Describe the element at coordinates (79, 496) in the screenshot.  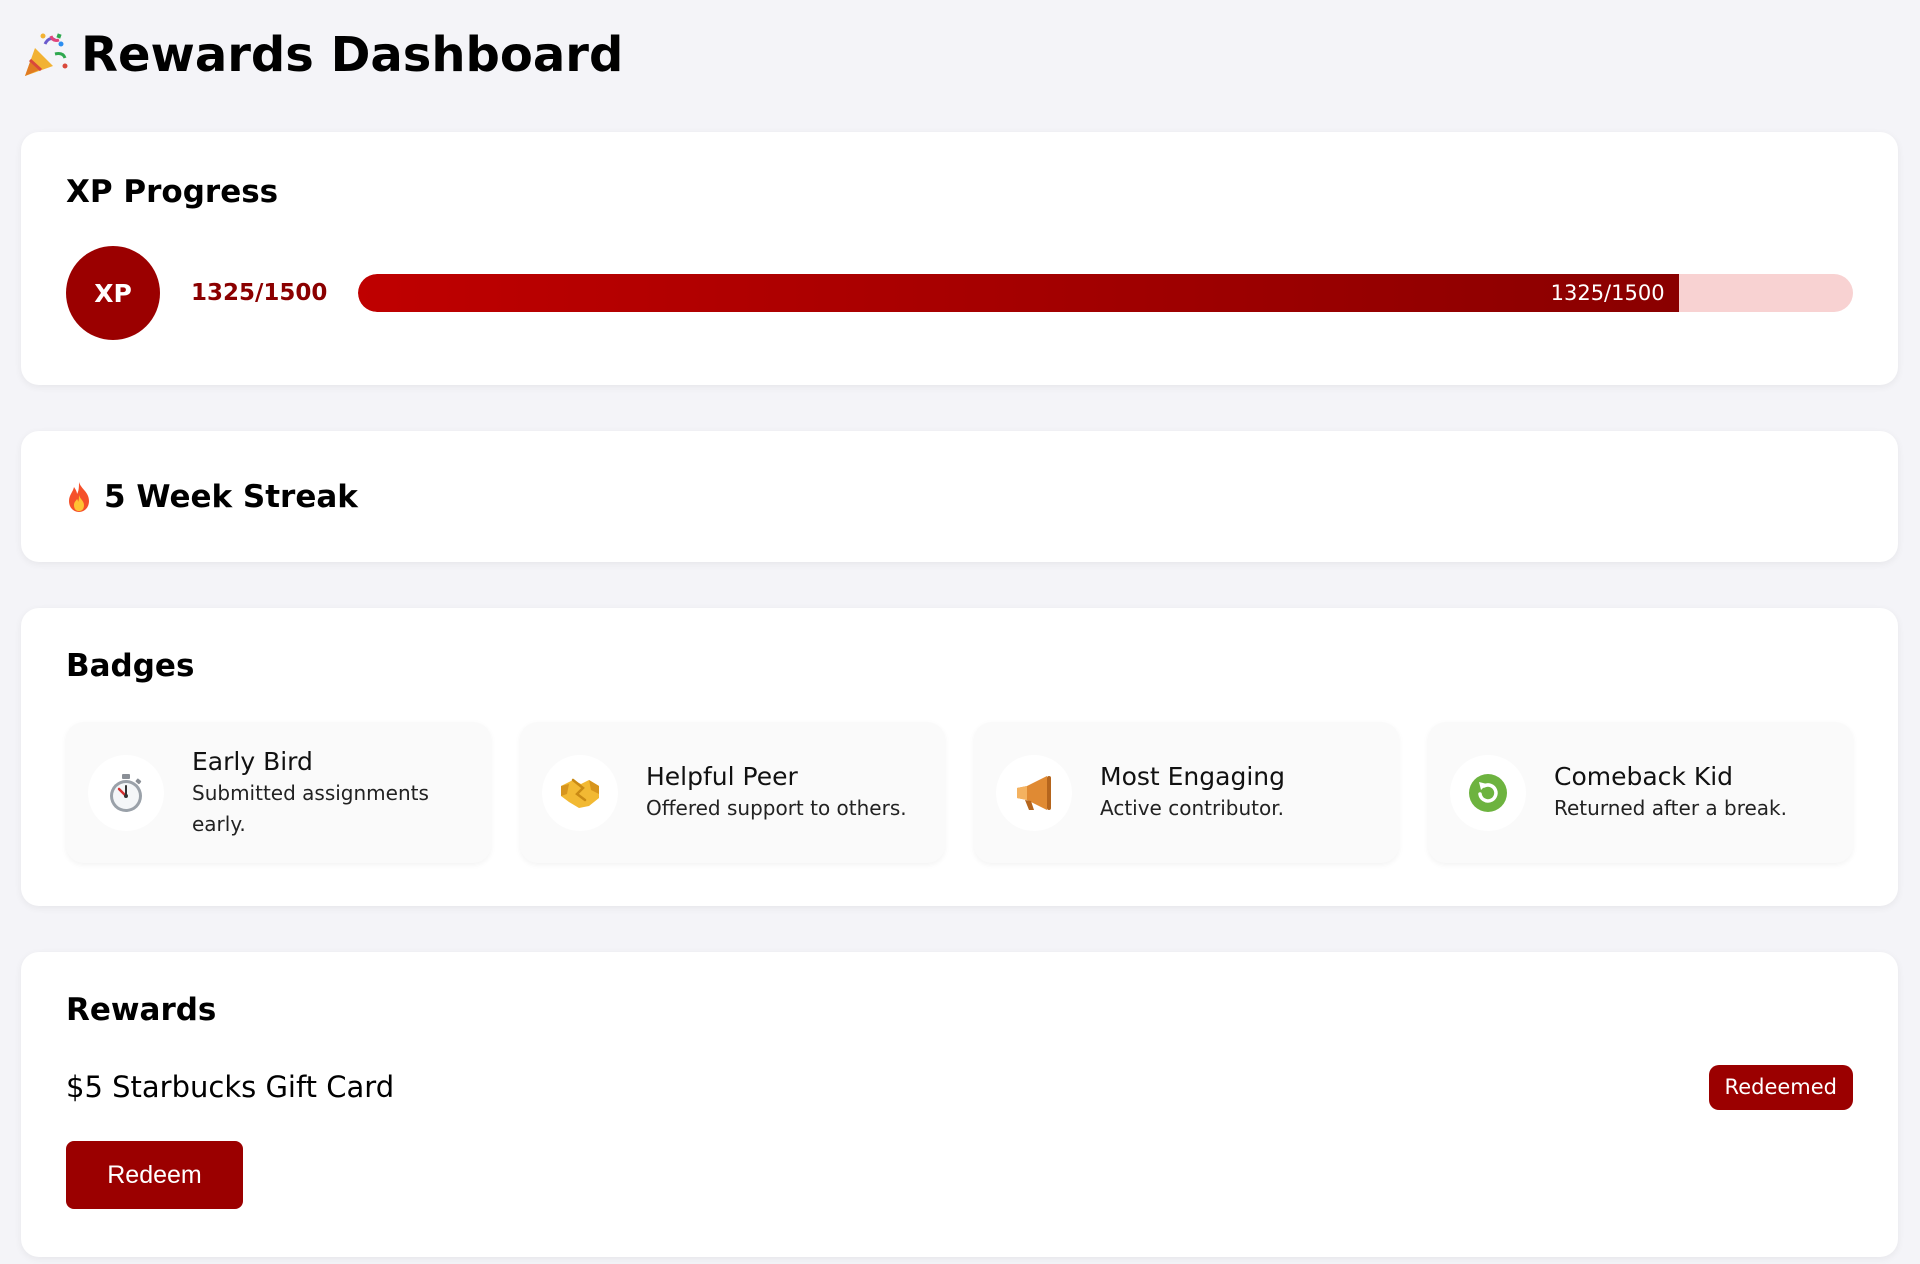
I see `fire-icon` at that location.